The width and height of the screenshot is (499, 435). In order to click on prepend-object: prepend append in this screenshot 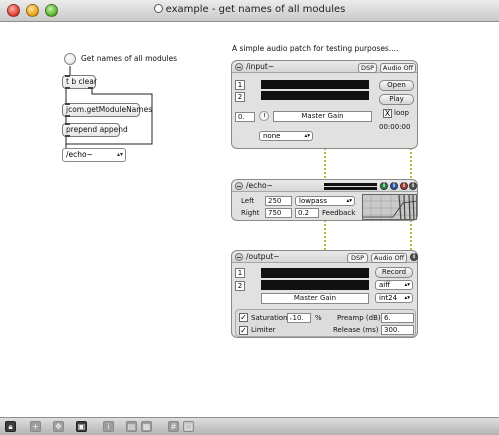, I will do `click(95, 130)`.